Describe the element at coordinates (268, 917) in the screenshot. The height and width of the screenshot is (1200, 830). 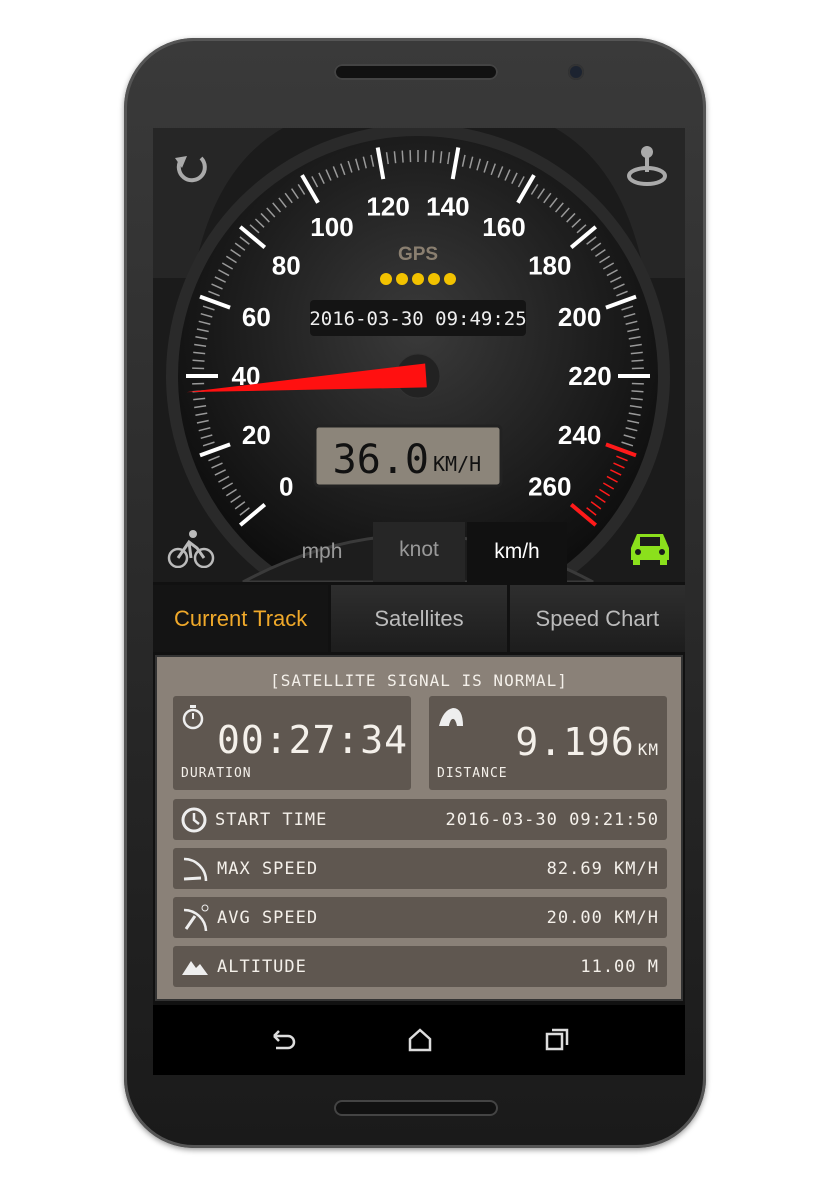
I see `avg-speed-label: AVG SPEED` at that location.